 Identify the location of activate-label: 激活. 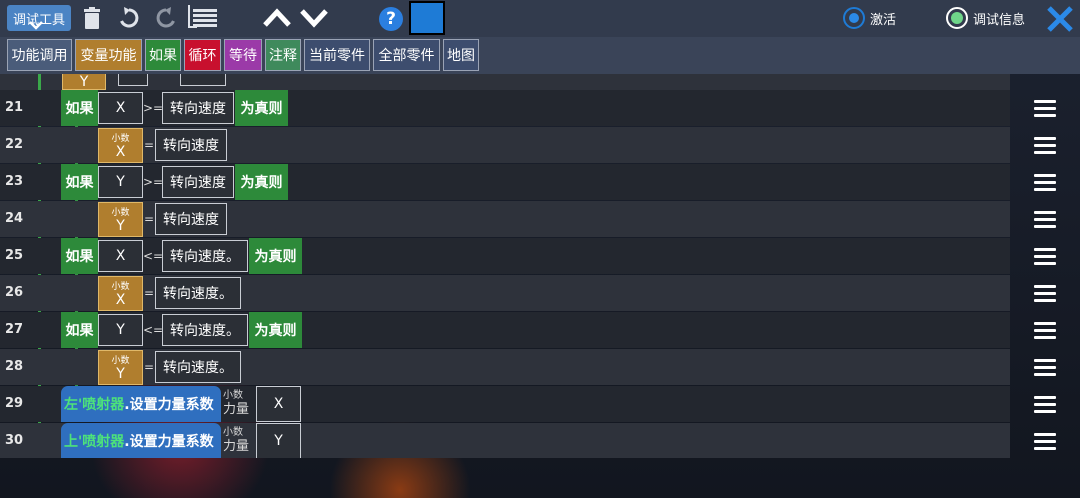
(883, 20).